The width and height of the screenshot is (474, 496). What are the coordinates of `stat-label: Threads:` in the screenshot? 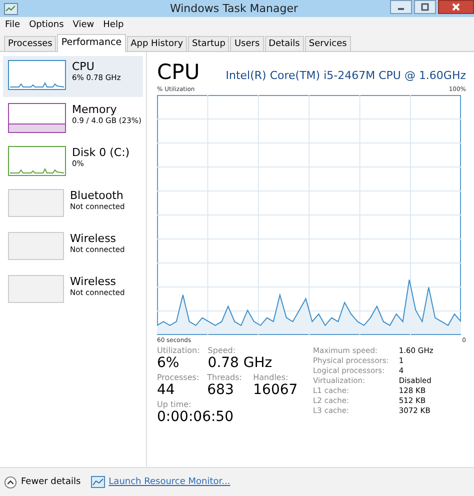 It's located at (225, 377).